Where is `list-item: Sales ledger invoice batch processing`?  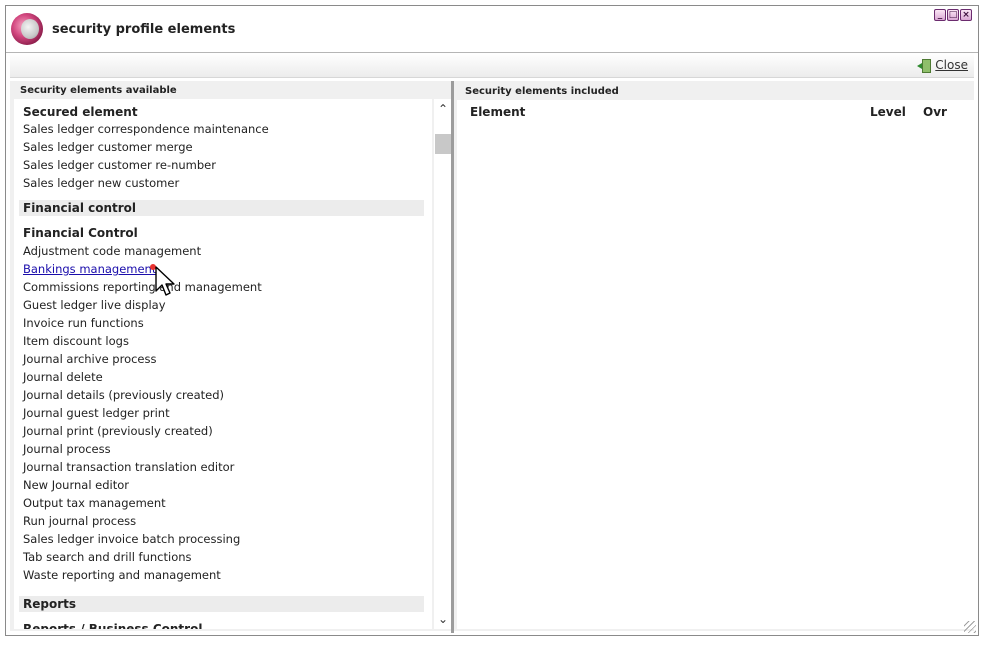
list-item: Sales ledger invoice batch processing is located at coordinates (131, 539).